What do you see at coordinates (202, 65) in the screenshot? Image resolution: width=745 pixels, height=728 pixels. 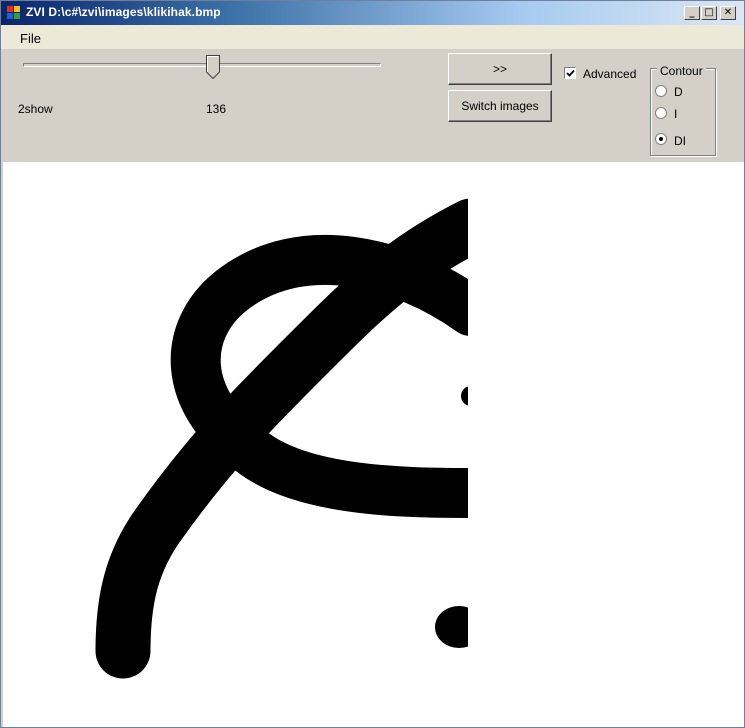 I see `threshold-slider-track` at bounding box center [202, 65].